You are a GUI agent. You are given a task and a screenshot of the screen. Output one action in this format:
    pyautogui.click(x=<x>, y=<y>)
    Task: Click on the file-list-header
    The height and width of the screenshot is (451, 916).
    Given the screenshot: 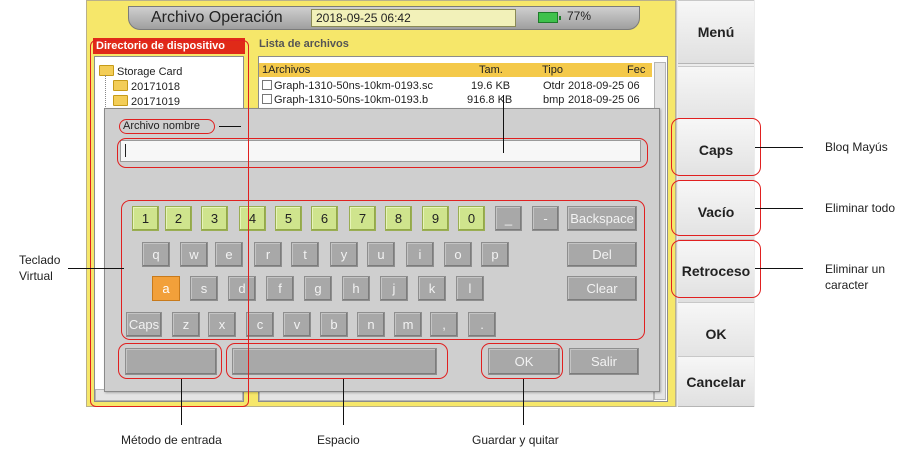 What is the action you would take?
    pyautogui.click(x=455, y=70)
    